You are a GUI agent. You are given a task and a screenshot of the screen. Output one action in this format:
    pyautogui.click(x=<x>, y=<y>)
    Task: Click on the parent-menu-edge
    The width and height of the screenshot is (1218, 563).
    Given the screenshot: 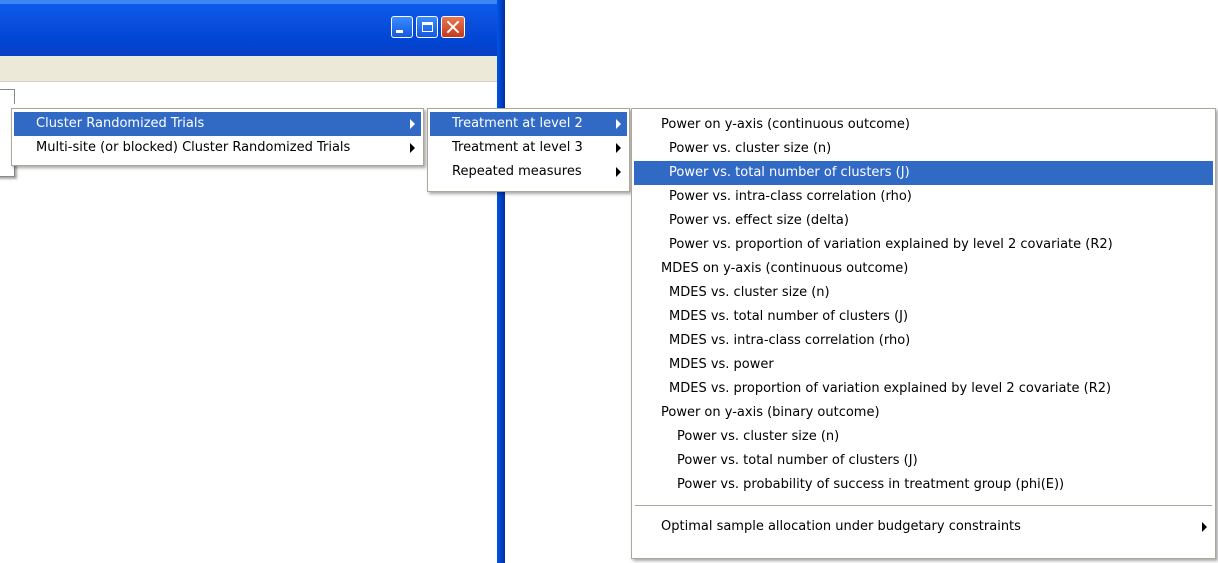 What is the action you would take?
    pyautogui.click(x=7, y=96)
    